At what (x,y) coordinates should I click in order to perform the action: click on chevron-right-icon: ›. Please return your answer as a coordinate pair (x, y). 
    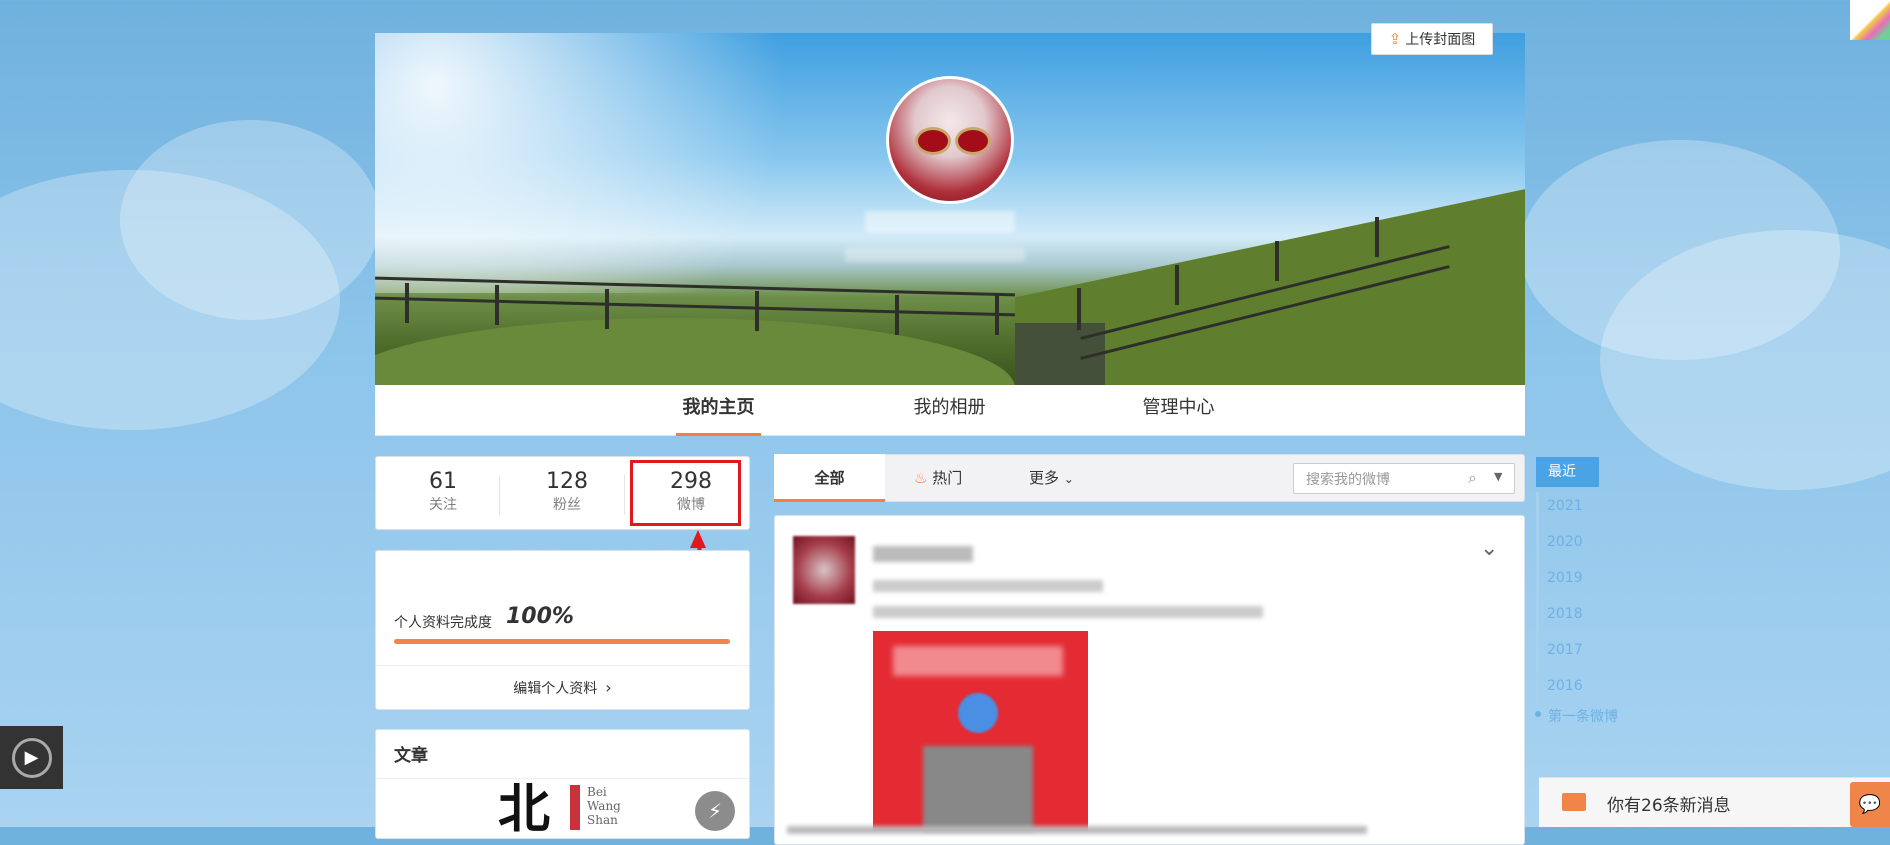
    Looking at the image, I should click on (608, 687).